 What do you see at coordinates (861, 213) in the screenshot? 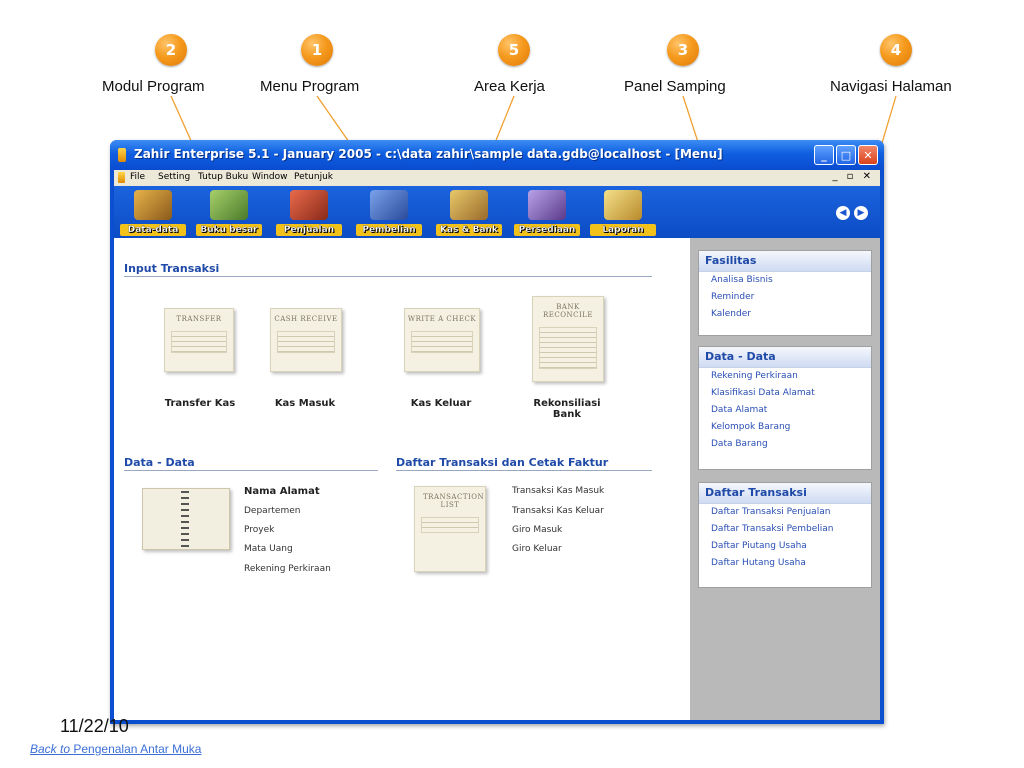
I see `page-next-button: ▶` at bounding box center [861, 213].